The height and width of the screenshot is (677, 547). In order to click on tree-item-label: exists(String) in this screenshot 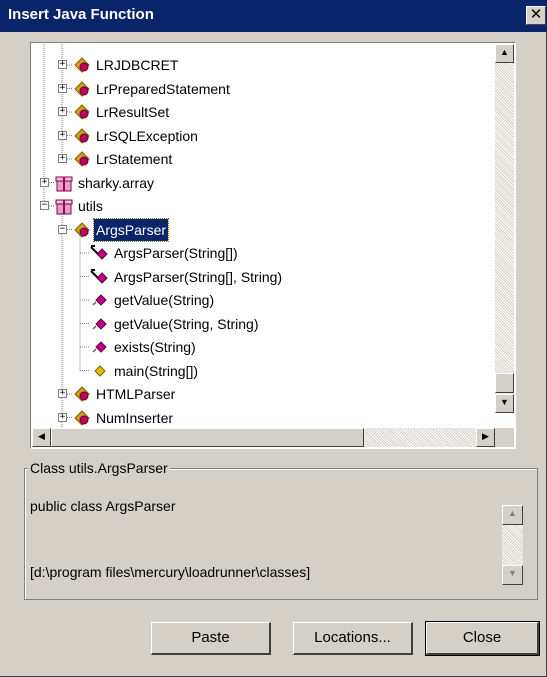, I will do `click(155, 347)`.